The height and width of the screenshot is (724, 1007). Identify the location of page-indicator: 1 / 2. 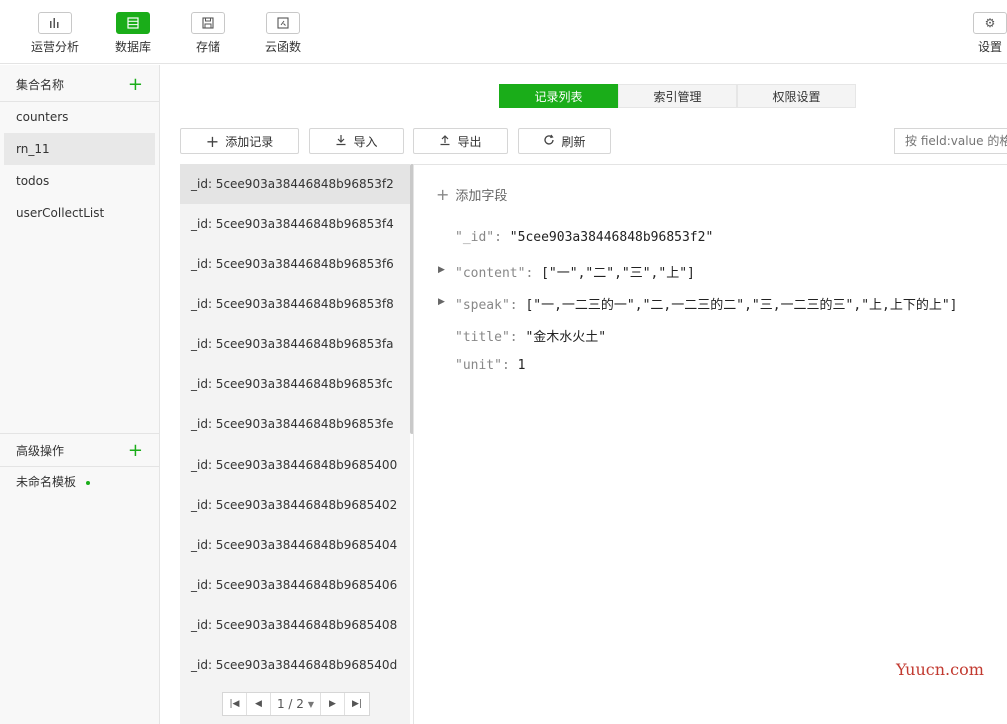
(290, 704).